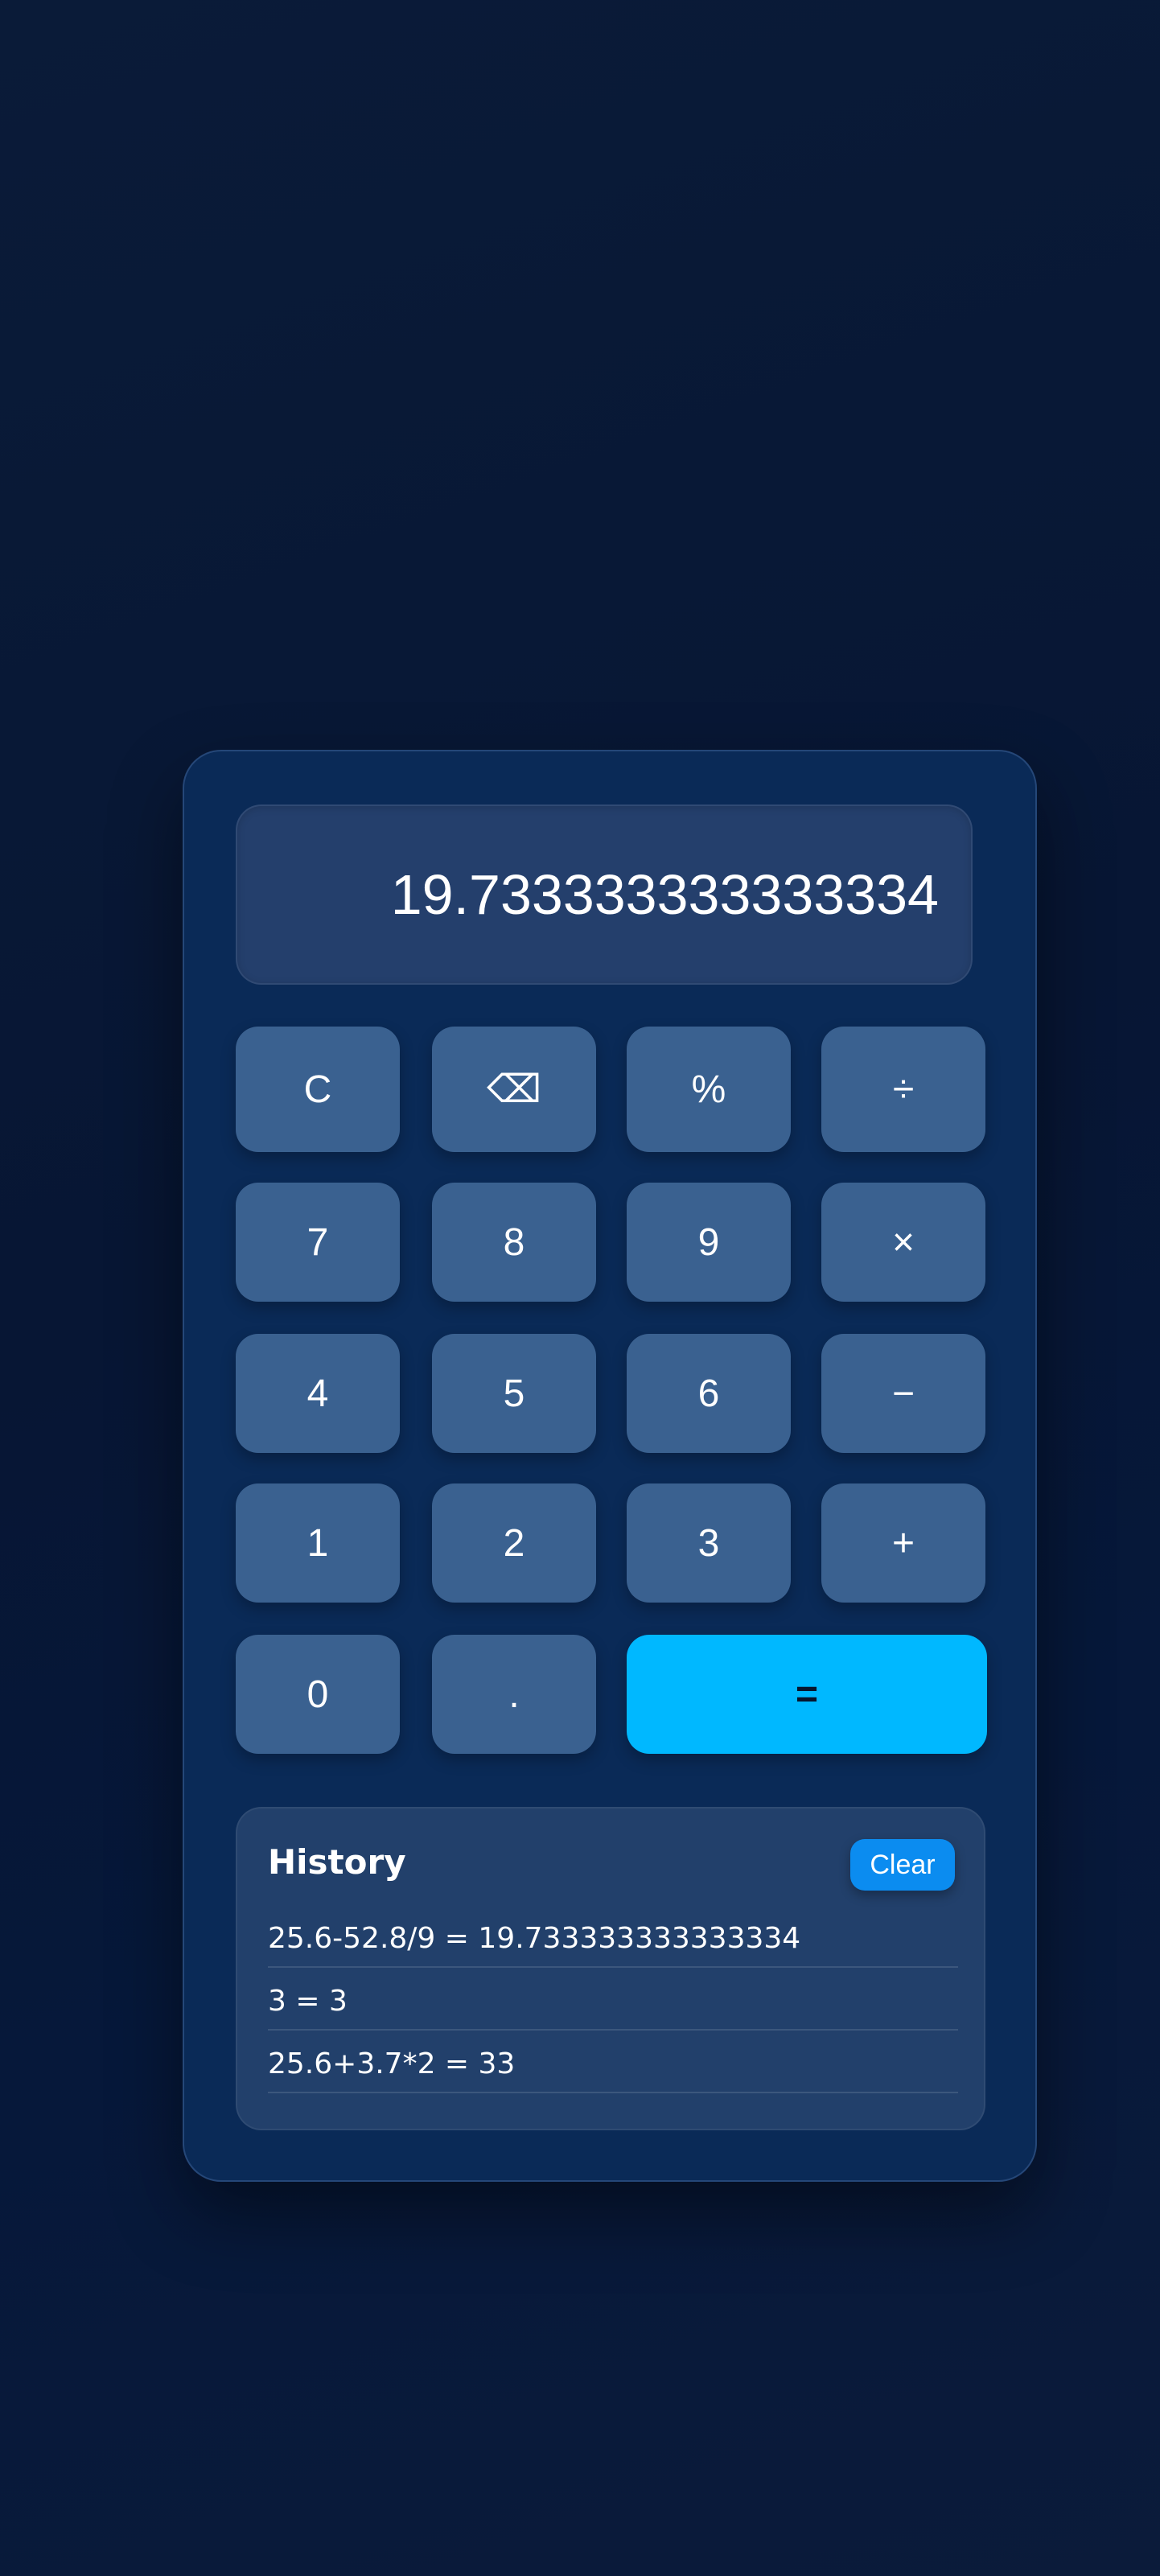 This screenshot has height=2576, width=1160. I want to click on calculator-display: 19.733333333333334, so click(604, 894).